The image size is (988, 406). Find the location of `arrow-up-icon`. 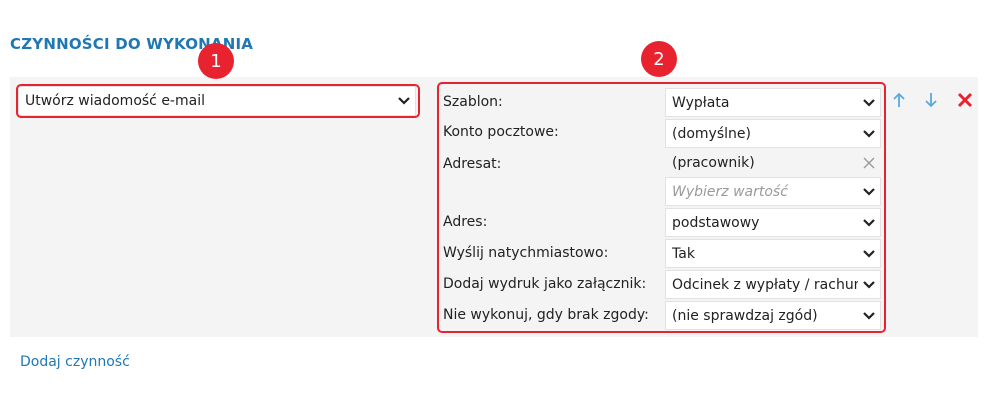

arrow-up-icon is located at coordinates (899, 99).